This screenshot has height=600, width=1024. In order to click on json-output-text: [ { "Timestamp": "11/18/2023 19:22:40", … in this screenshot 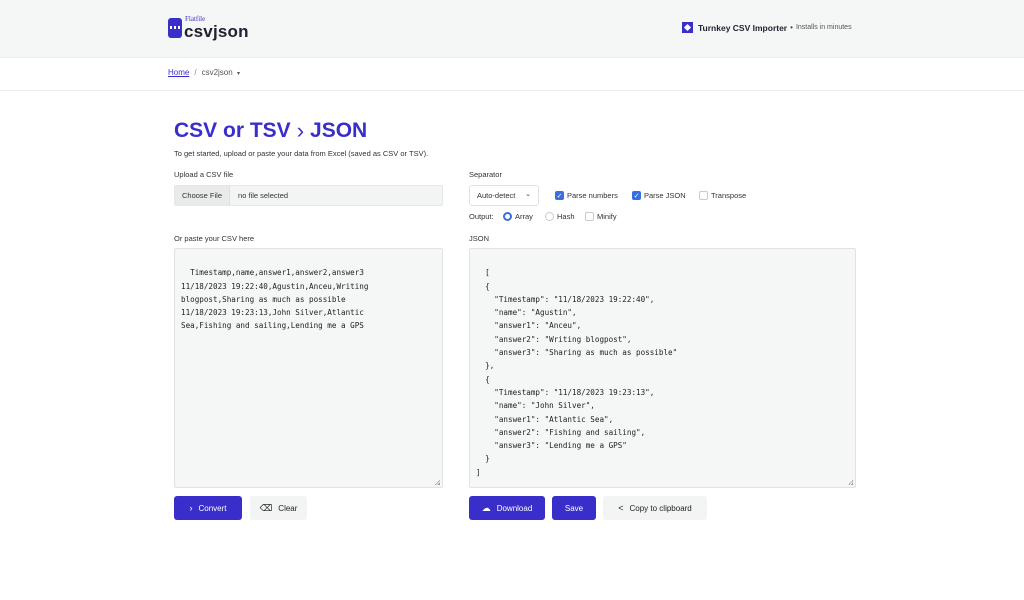, I will do `click(577, 372)`.